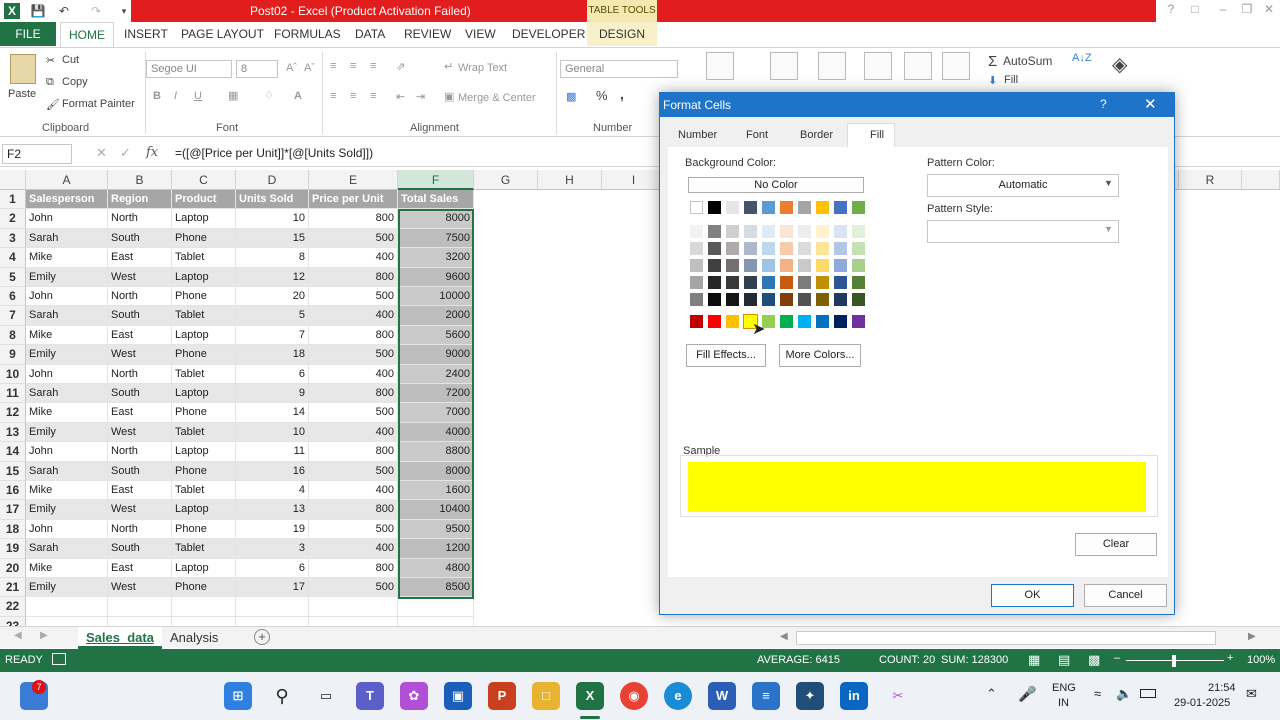 This screenshot has width=1280, height=720. I want to click on table-cell: West, so click(140, 510).